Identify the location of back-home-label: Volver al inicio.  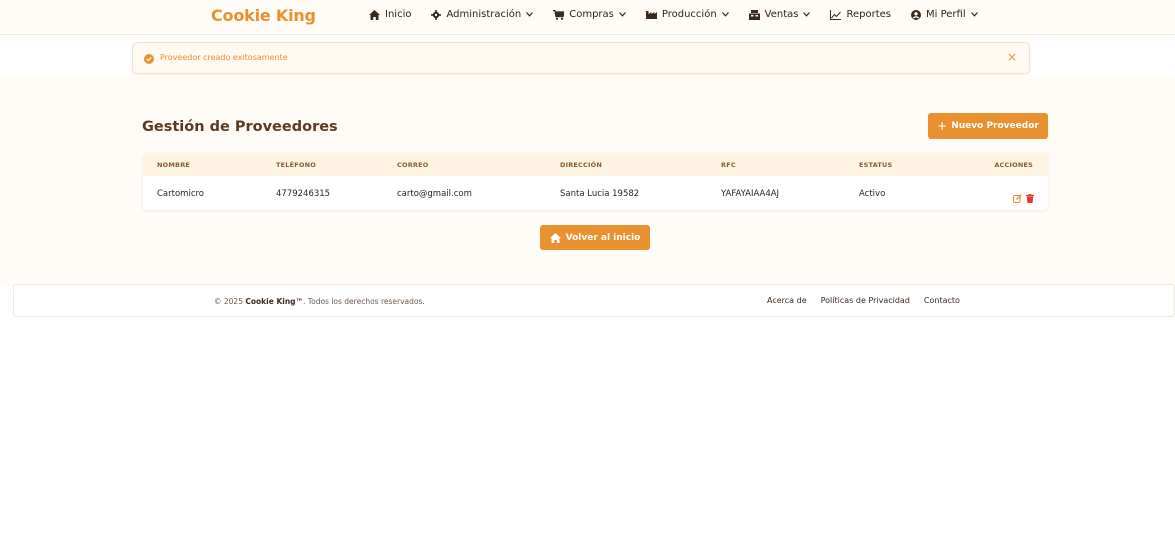
(603, 237).